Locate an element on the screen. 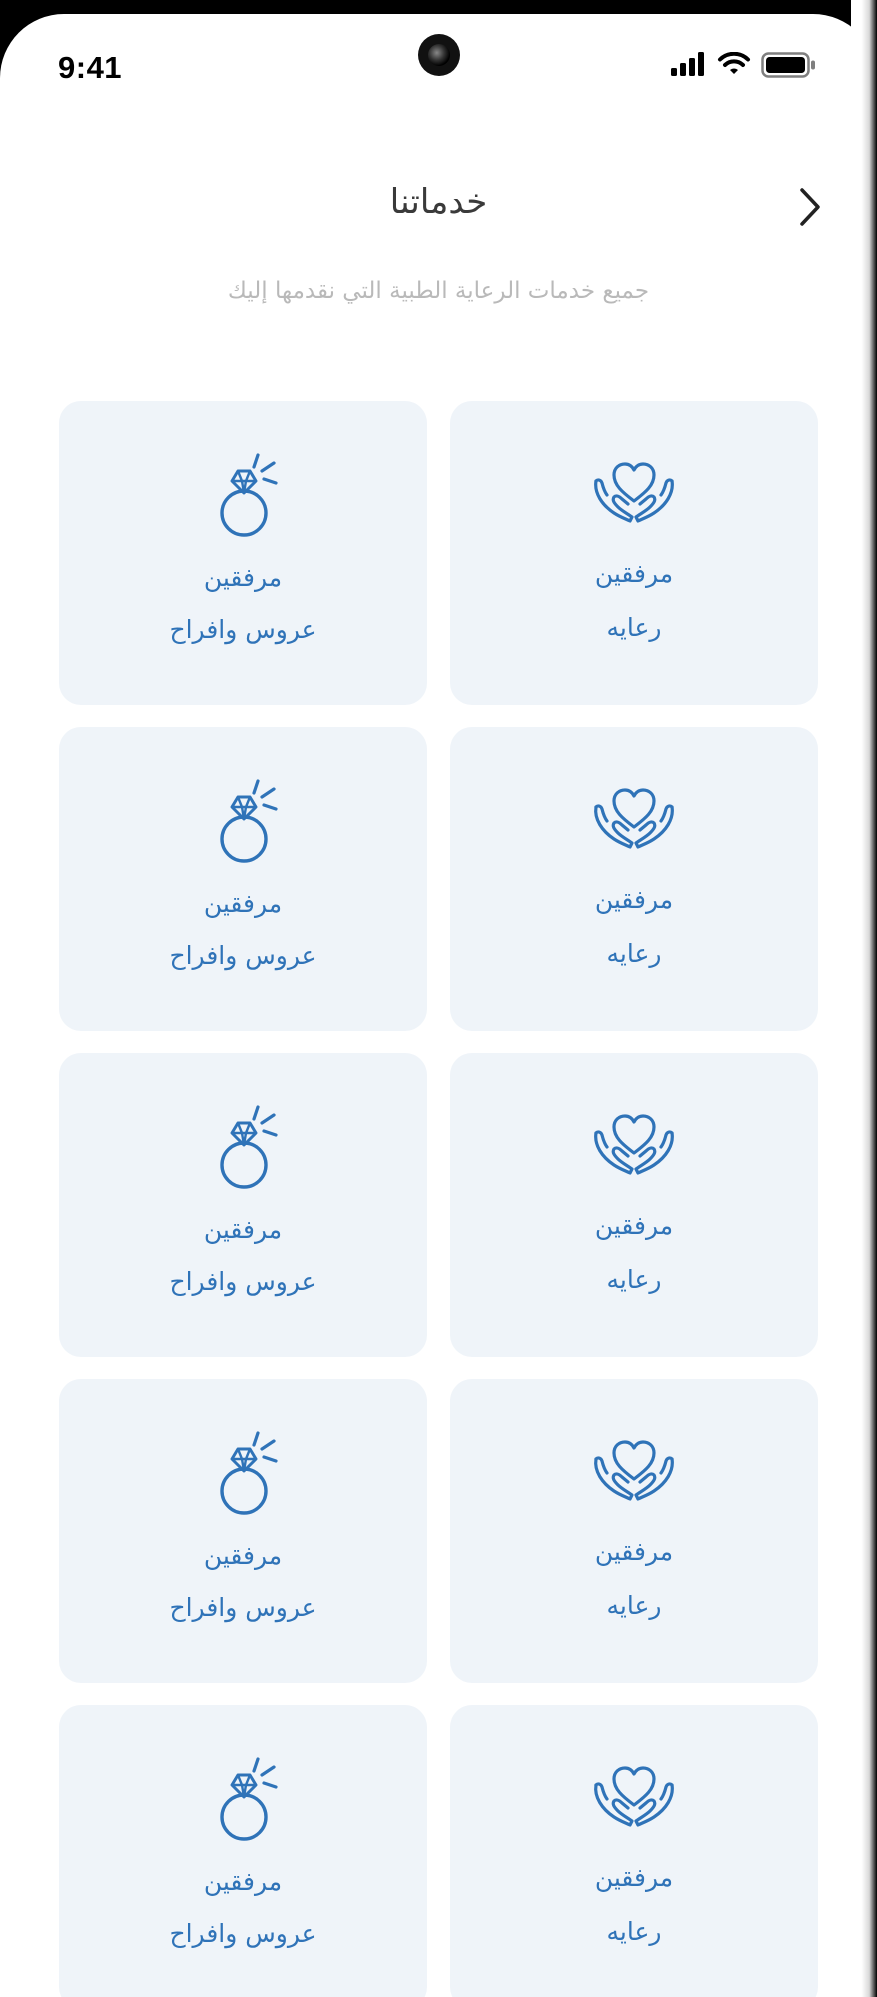  cellular-signal-icon is located at coordinates (687, 64).